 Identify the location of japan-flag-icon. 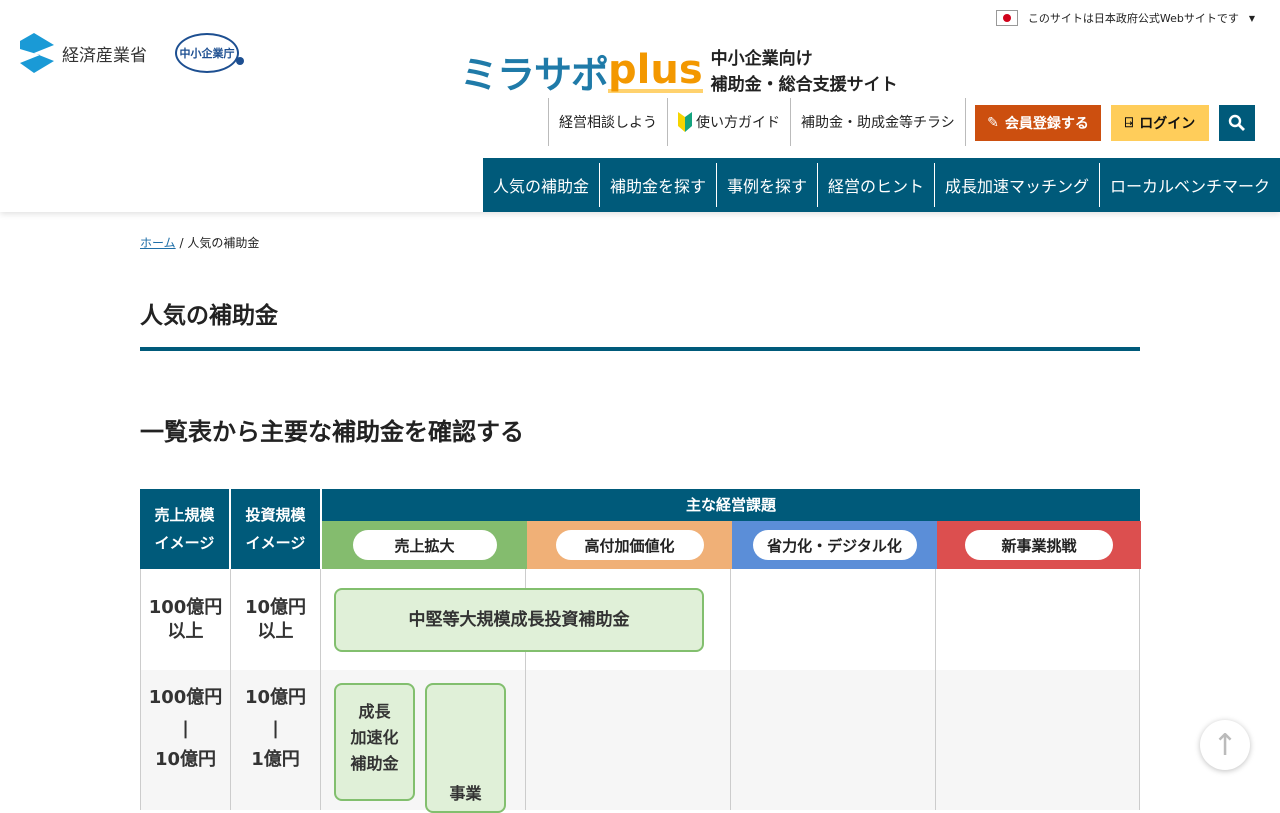
(1006, 18).